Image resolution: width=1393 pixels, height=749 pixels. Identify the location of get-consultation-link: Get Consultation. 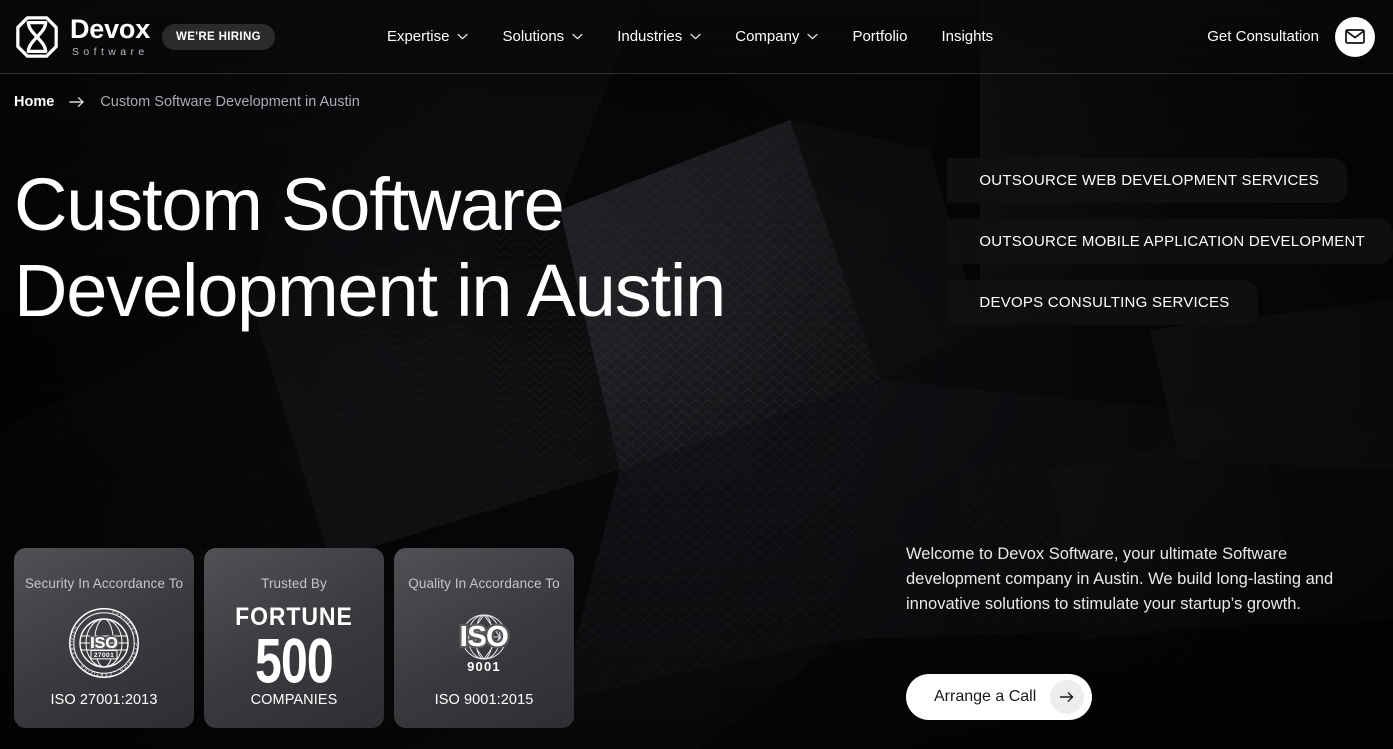
(1263, 36).